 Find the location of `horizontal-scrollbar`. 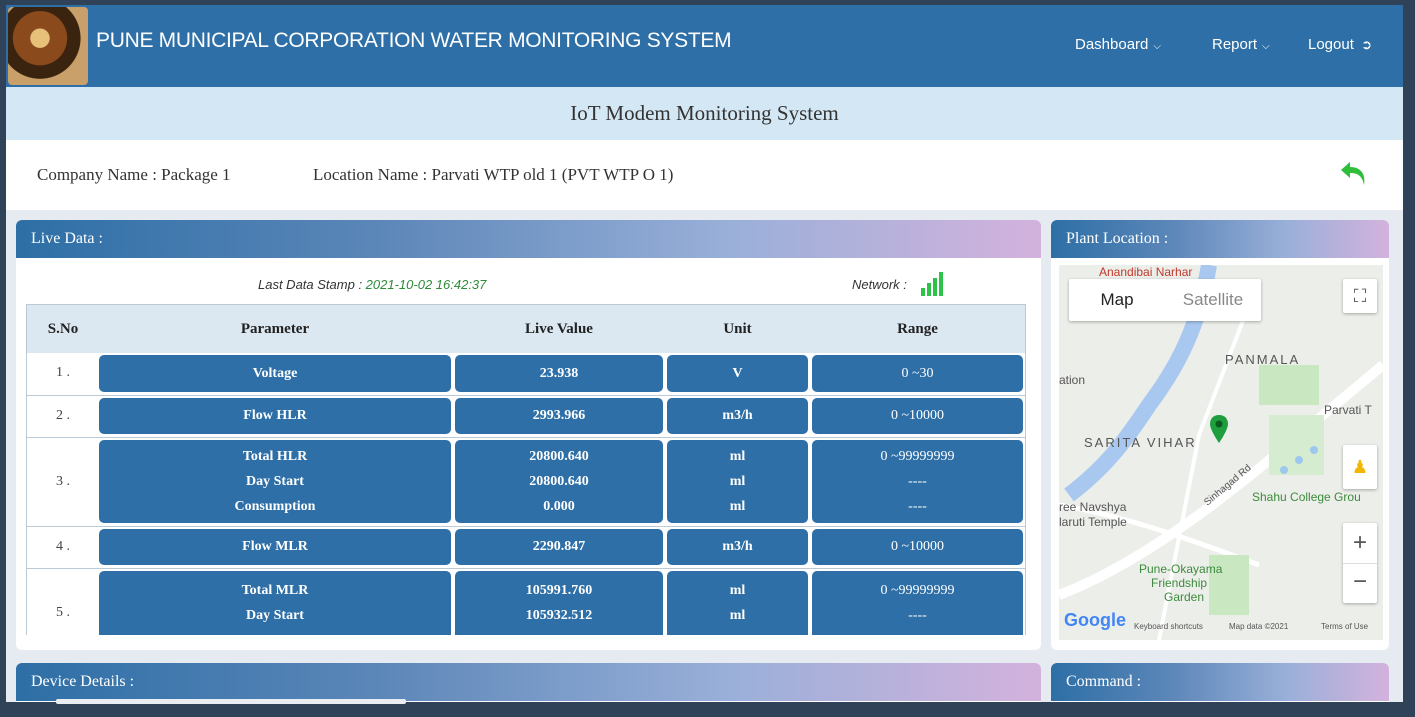

horizontal-scrollbar is located at coordinates (231, 701).